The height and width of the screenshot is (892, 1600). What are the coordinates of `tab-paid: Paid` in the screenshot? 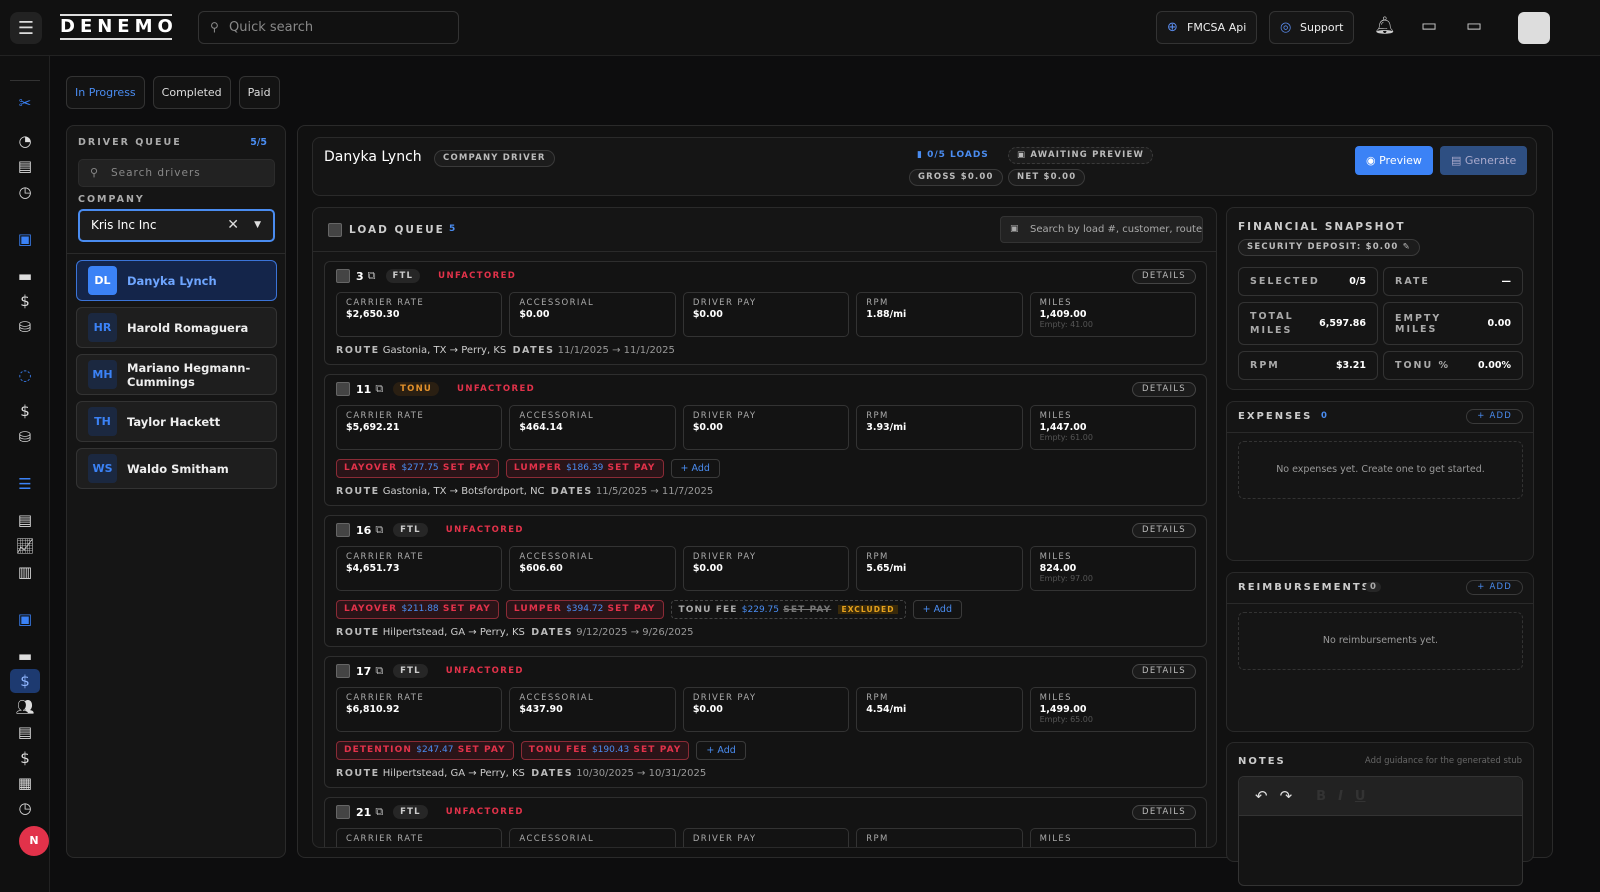 It's located at (259, 92).